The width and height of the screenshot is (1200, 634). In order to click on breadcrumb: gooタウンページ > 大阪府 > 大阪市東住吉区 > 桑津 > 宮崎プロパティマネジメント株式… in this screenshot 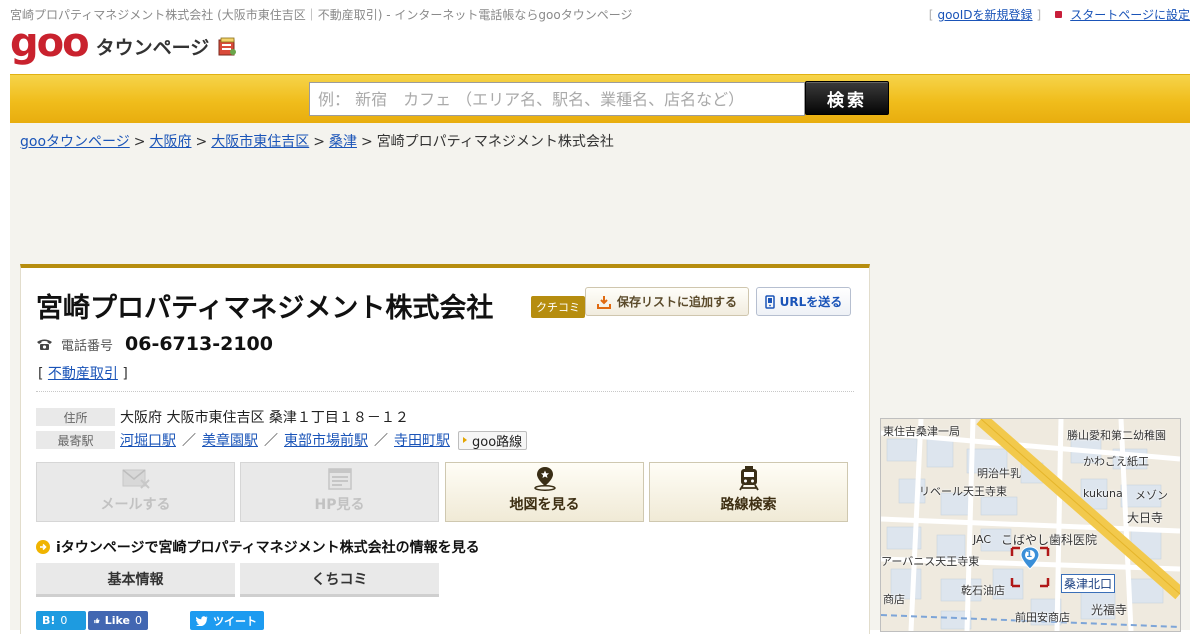, I will do `click(317, 141)`.